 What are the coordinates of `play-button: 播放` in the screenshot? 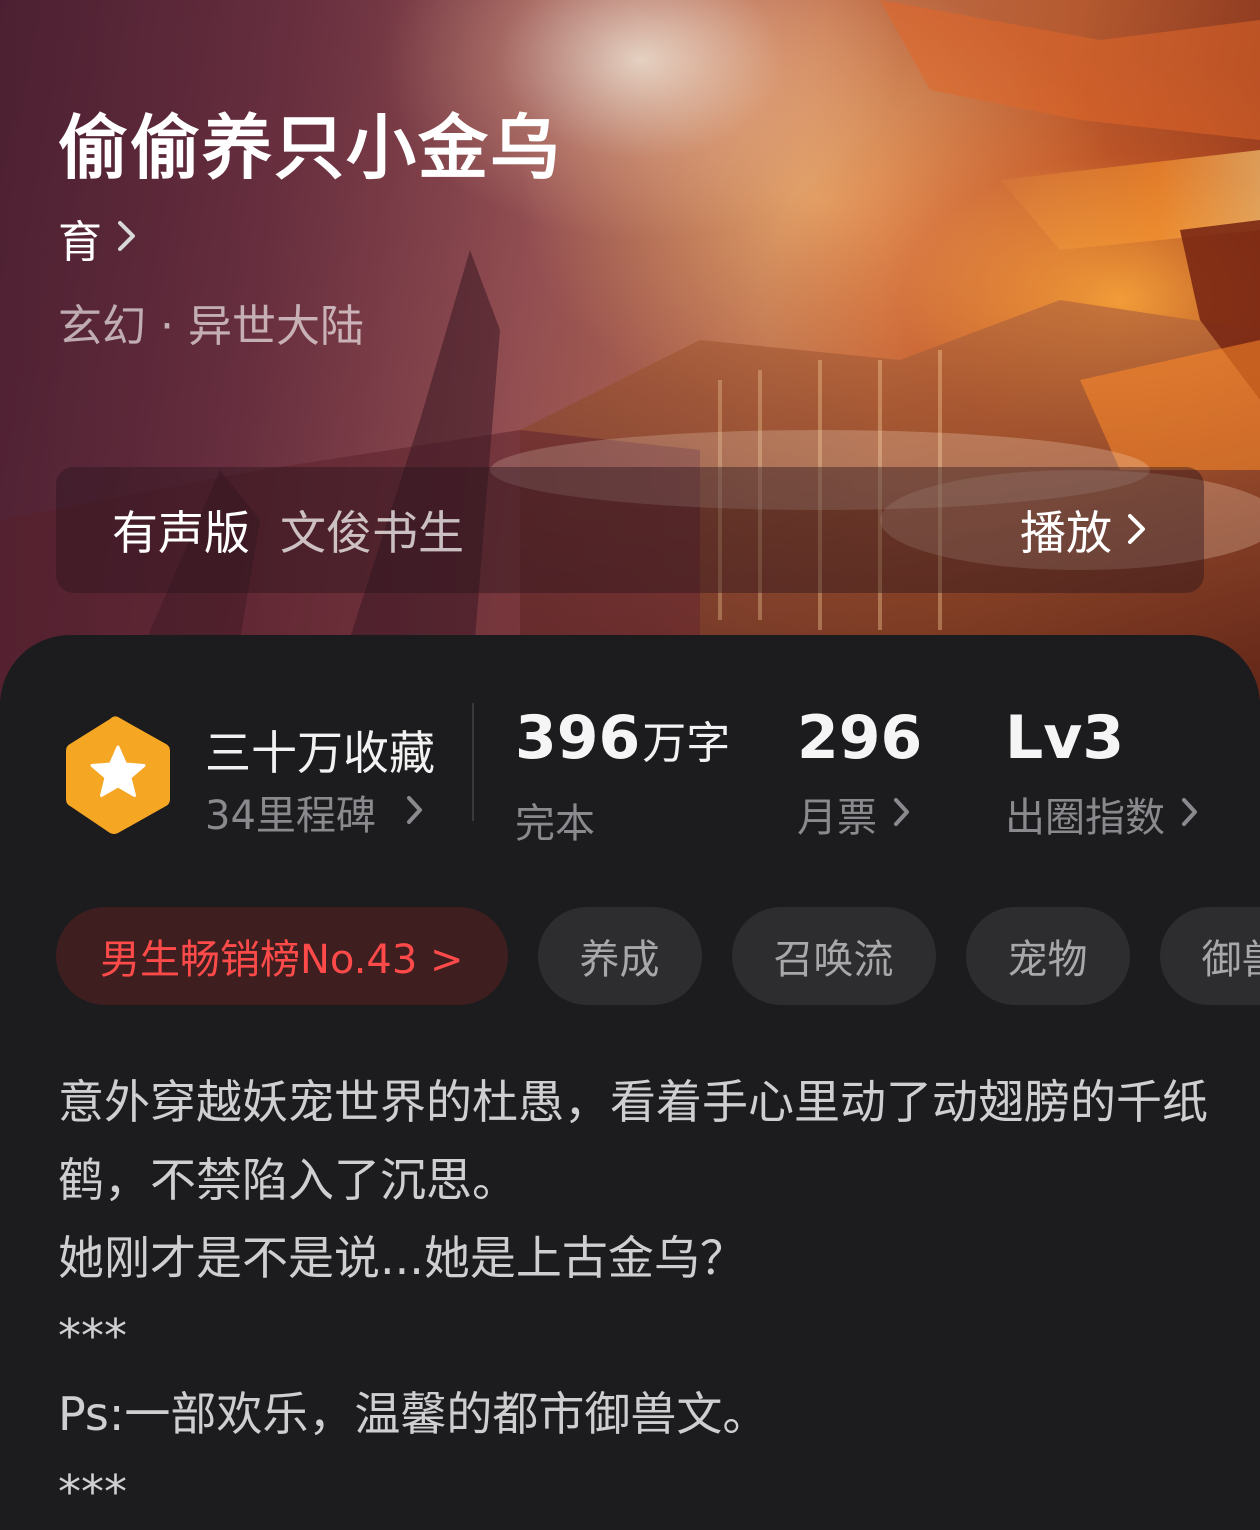 It's located at (1084, 530).